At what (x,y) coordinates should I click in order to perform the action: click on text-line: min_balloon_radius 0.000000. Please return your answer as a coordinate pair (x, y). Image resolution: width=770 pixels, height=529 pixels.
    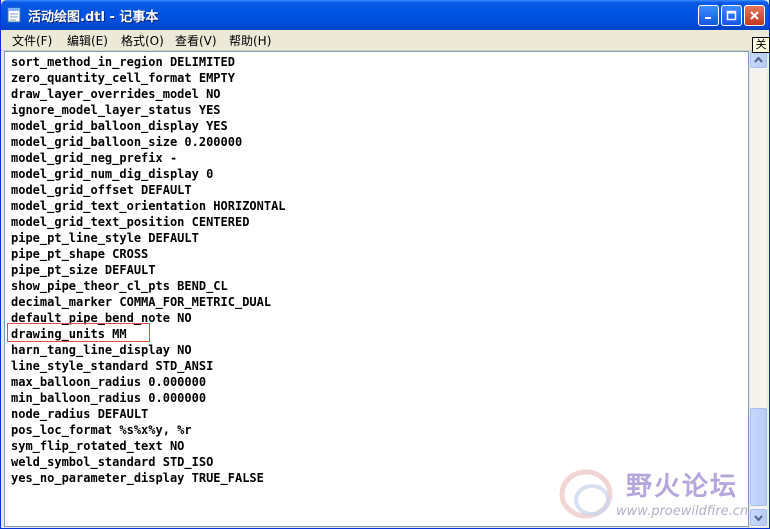
    Looking at the image, I should click on (109, 398).